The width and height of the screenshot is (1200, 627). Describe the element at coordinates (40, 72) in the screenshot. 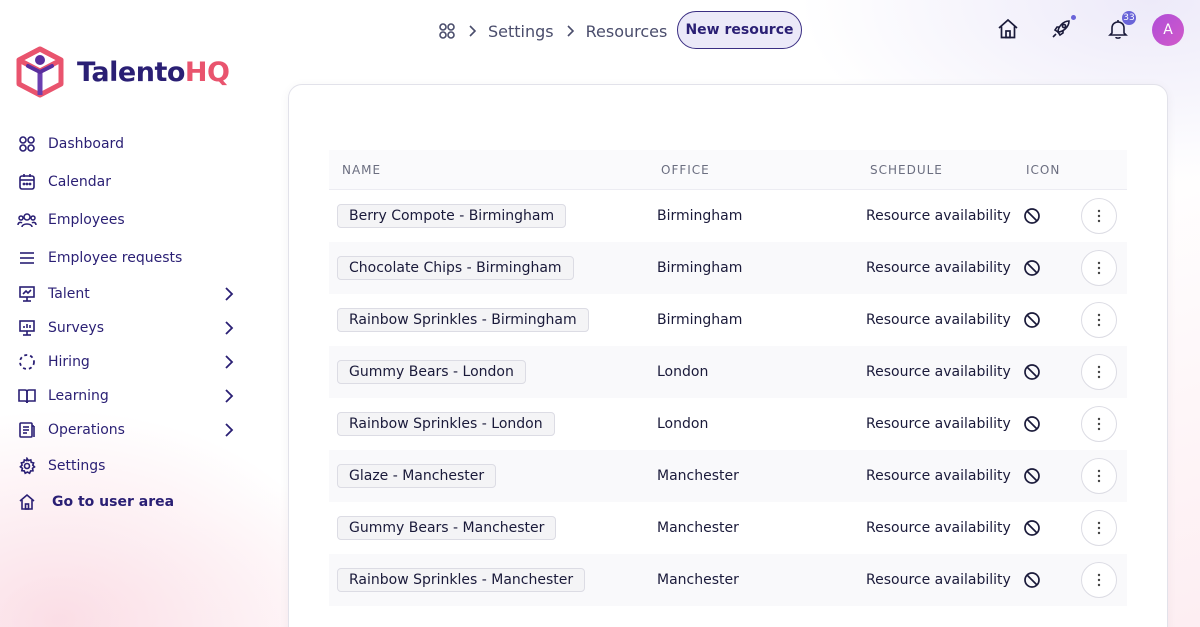

I see `cube-person-logo-icon` at that location.